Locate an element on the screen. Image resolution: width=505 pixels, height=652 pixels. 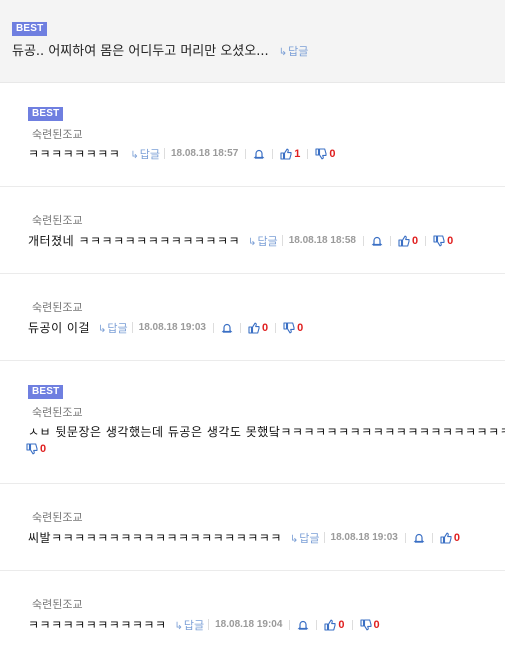
top-best-comment: BEST 듀공.. 어찌하여 몸은 어디두고 머리만 오셨오... ↳답글 is located at coordinates (252, 41).